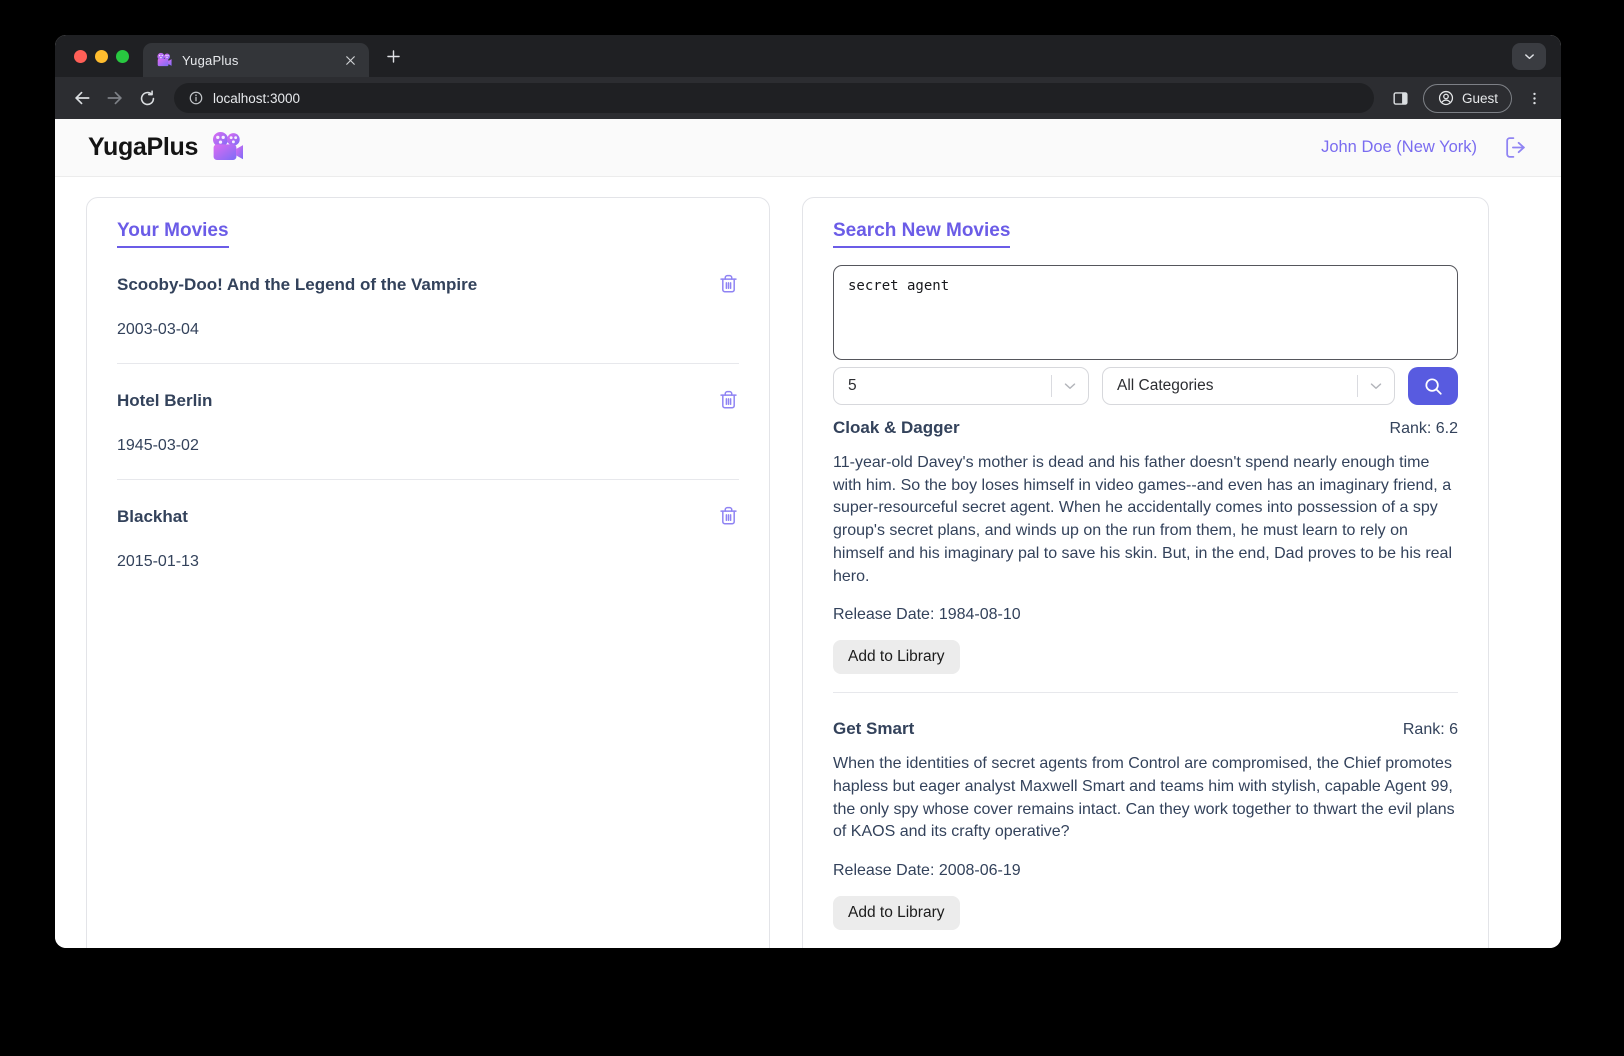 The width and height of the screenshot is (1624, 1056). Describe the element at coordinates (256, 60) in the screenshot. I see `browser-tab: YugaPlus` at that location.